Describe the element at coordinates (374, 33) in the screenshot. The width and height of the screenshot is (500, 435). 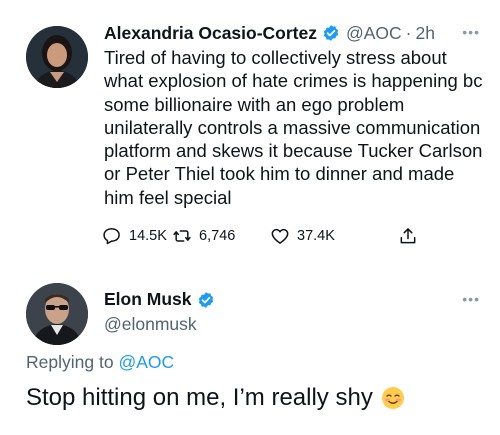
I see `author-handle: @AOC` at that location.